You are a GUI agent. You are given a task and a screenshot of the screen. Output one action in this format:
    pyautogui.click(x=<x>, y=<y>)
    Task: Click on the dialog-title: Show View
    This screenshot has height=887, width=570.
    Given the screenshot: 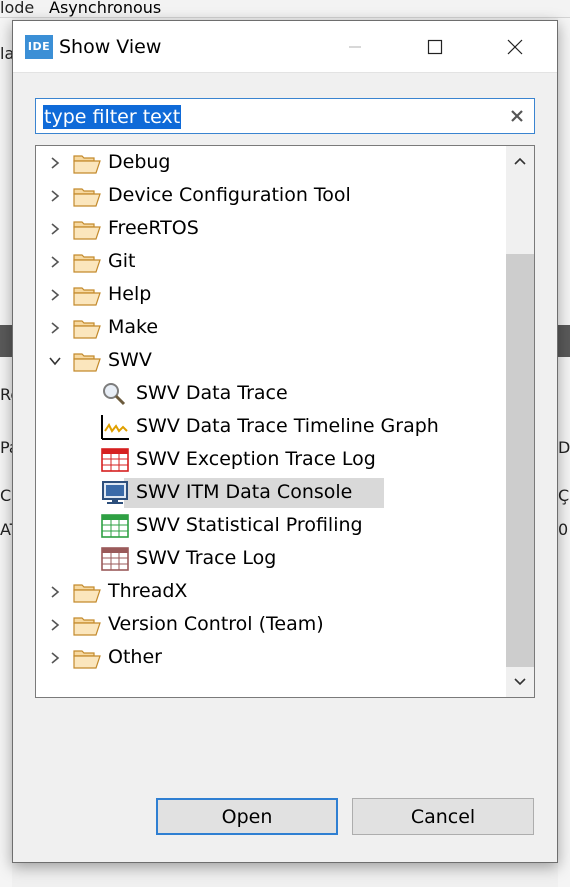 What is the action you would take?
    pyautogui.click(x=110, y=47)
    